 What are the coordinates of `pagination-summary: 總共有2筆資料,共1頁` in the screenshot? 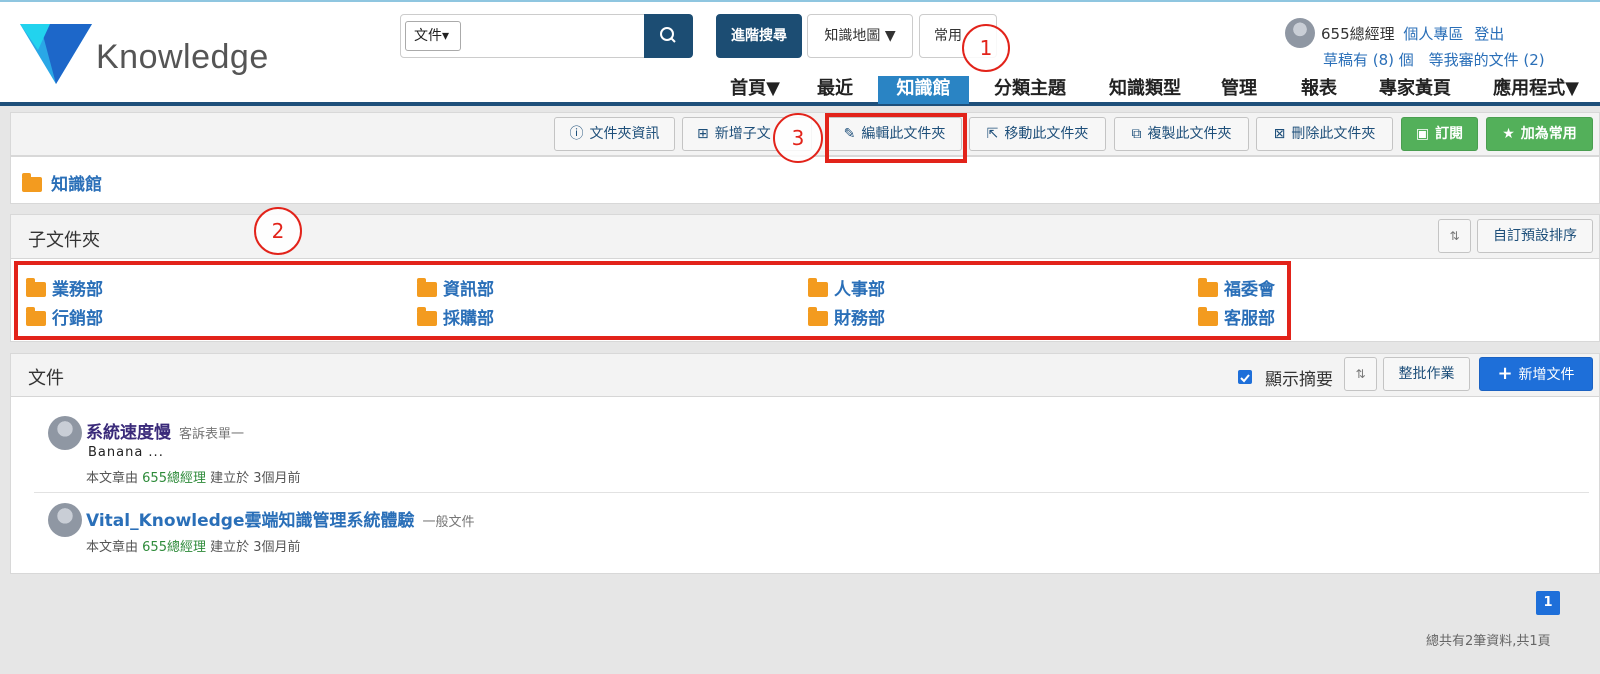 It's located at (1488, 641).